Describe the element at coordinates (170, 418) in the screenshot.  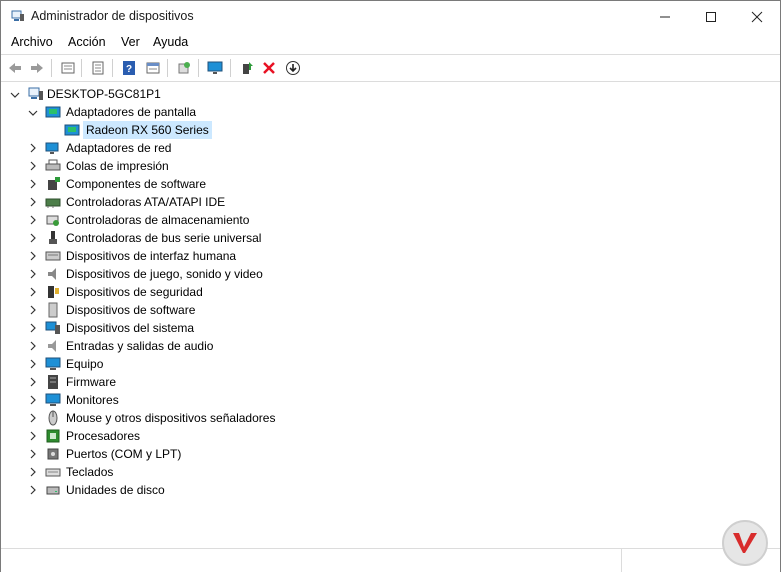
I see `category-item: Mouse y otros dispositivos señaladores` at that location.